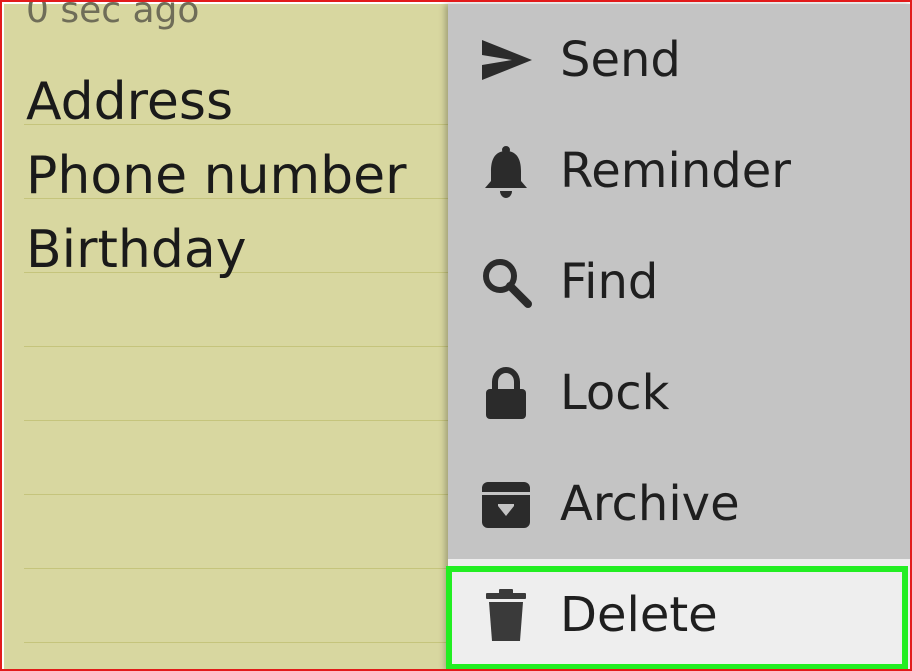 This screenshot has height=671, width=912. Describe the element at coordinates (506, 282) in the screenshot. I see `search-icon` at that location.